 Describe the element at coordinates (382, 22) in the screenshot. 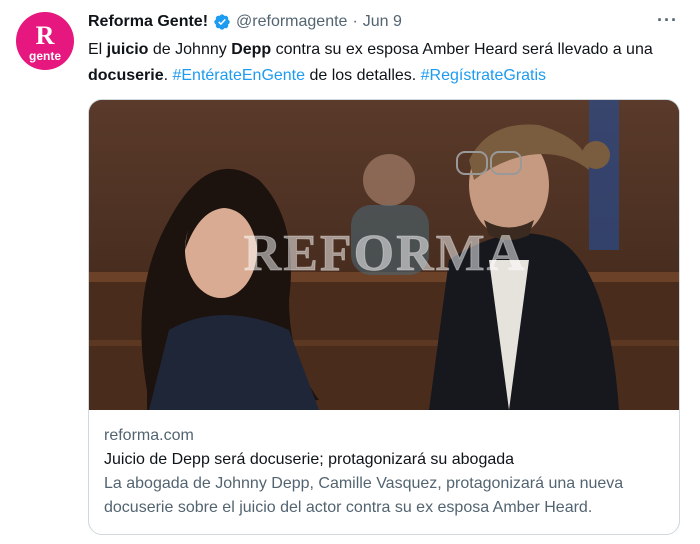

I see `tweet-date: Jun 9` at that location.